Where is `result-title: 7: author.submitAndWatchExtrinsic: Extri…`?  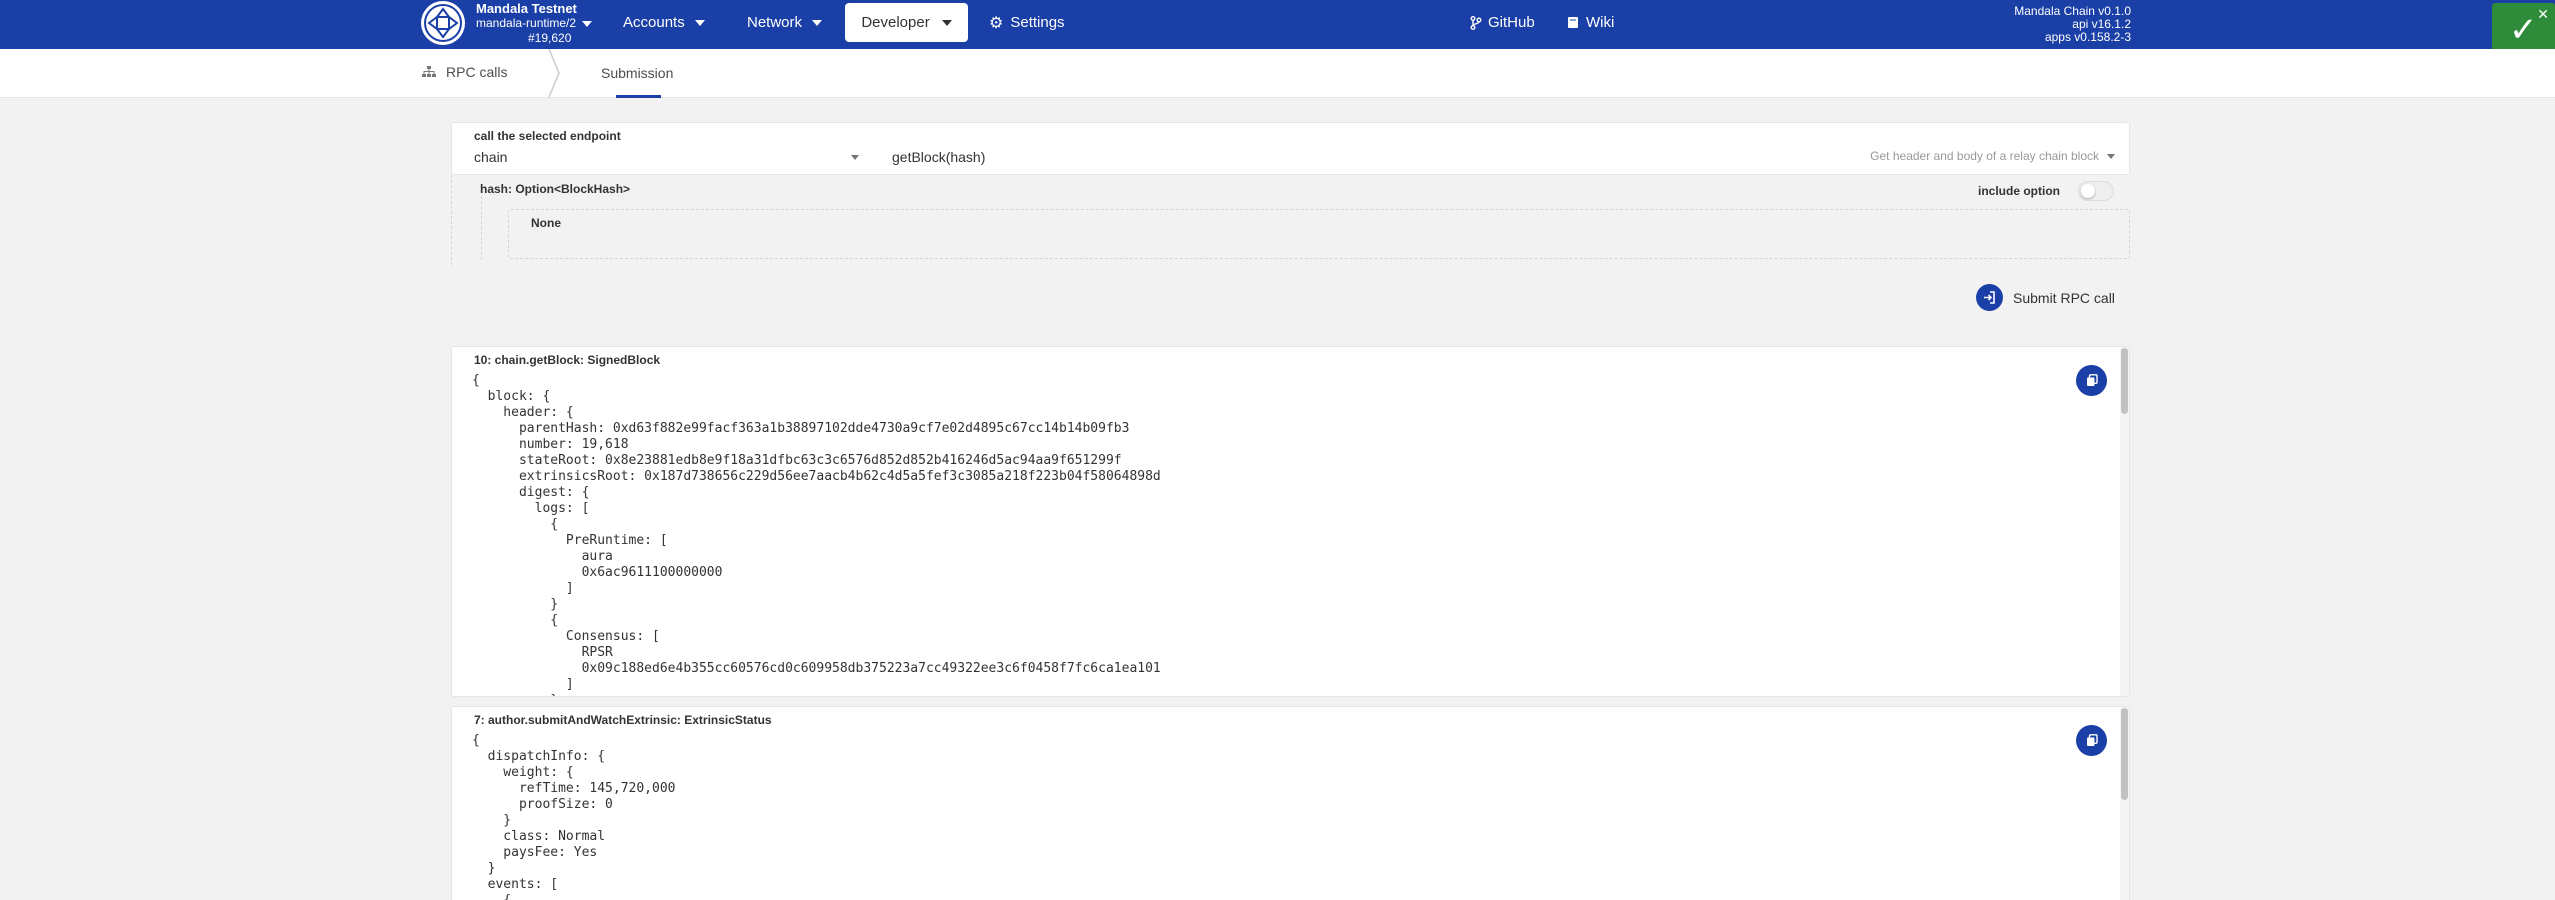
result-title: 7: author.submitAndWatchExtrinsic: Extri… is located at coordinates (623, 720).